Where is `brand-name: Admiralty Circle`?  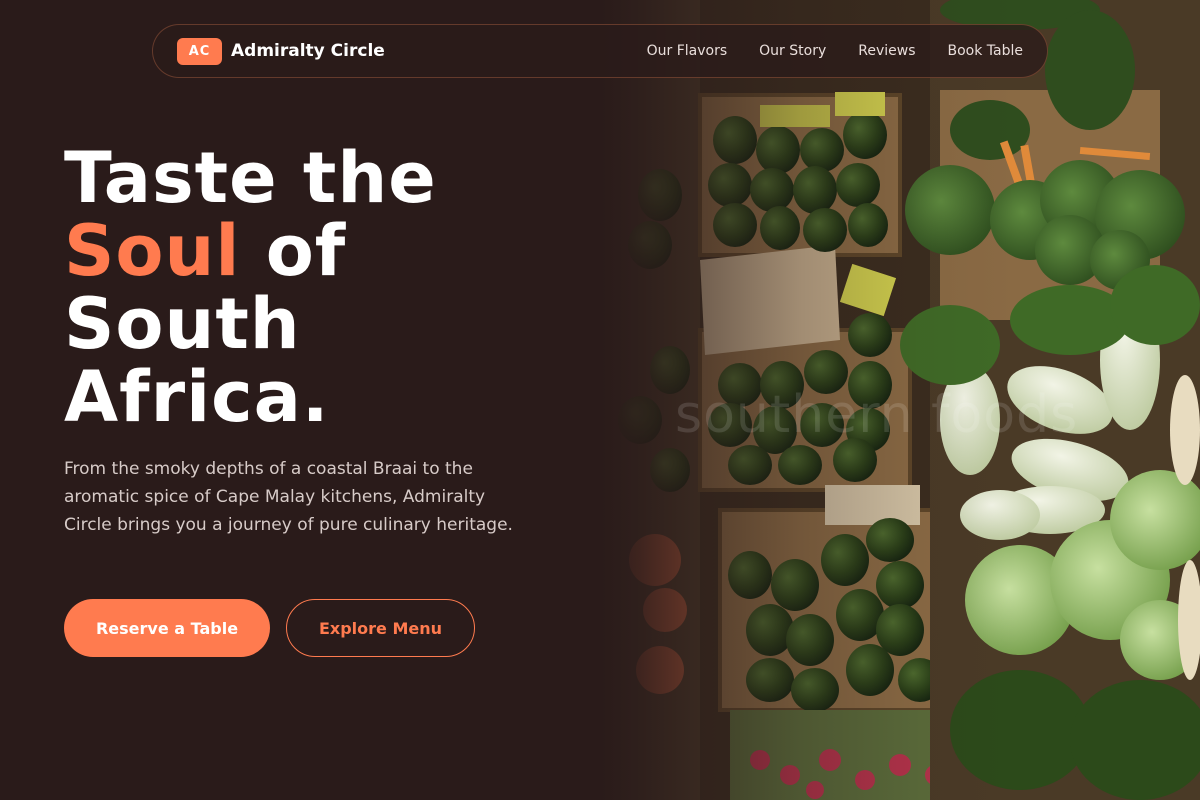 brand-name: Admiralty Circle is located at coordinates (308, 51).